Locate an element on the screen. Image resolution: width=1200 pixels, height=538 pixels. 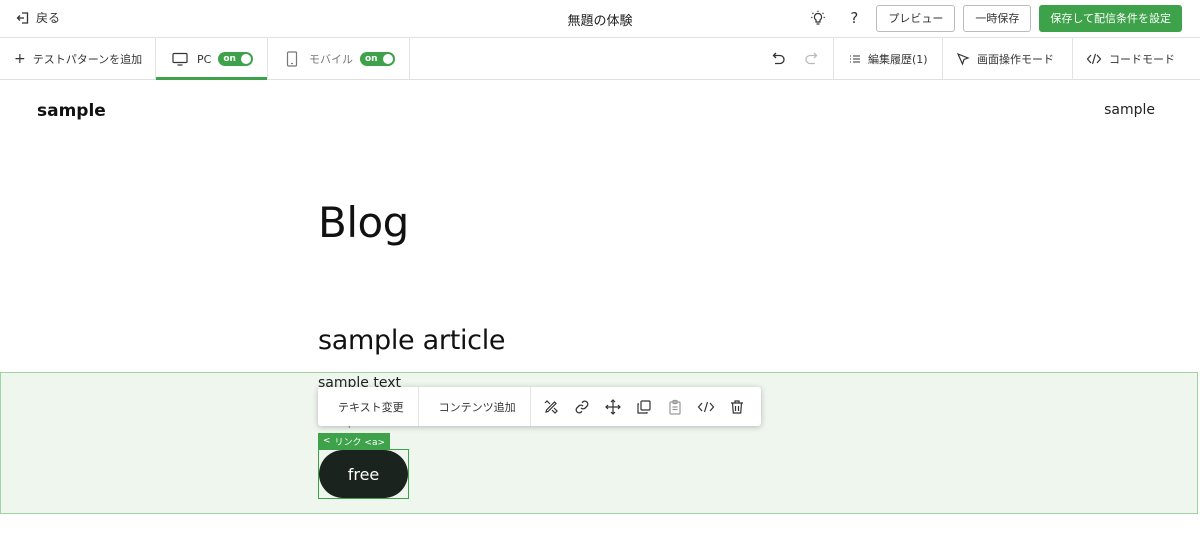
pencil-ruler-icon is located at coordinates (551, 406).